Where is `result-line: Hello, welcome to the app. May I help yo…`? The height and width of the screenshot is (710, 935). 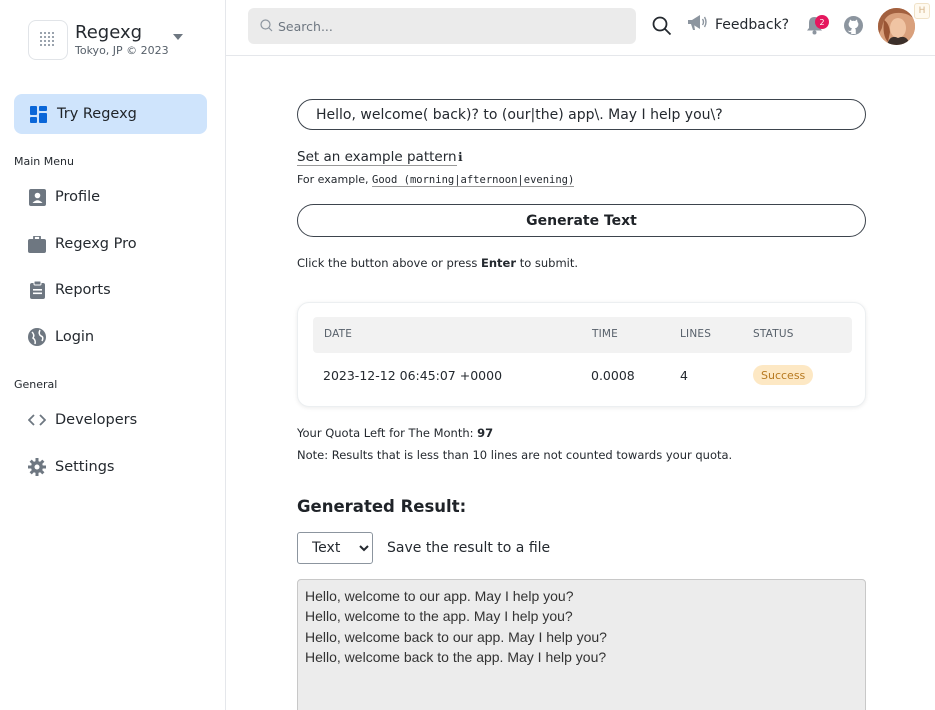 result-line: Hello, welcome to the app. May I help yo… is located at coordinates (439, 616).